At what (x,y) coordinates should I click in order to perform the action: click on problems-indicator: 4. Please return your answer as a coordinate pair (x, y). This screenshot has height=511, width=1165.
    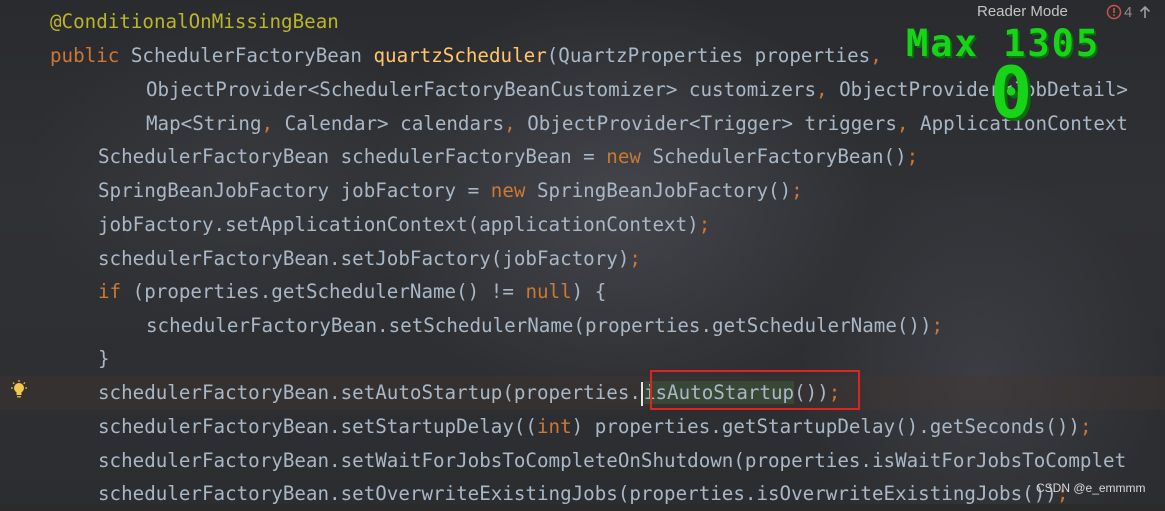
    Looking at the image, I should click on (1129, 12).